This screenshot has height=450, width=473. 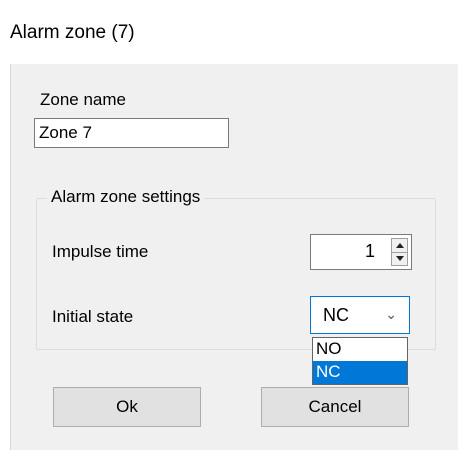 I want to click on dropdown-option-nc: NC, so click(x=360, y=372).